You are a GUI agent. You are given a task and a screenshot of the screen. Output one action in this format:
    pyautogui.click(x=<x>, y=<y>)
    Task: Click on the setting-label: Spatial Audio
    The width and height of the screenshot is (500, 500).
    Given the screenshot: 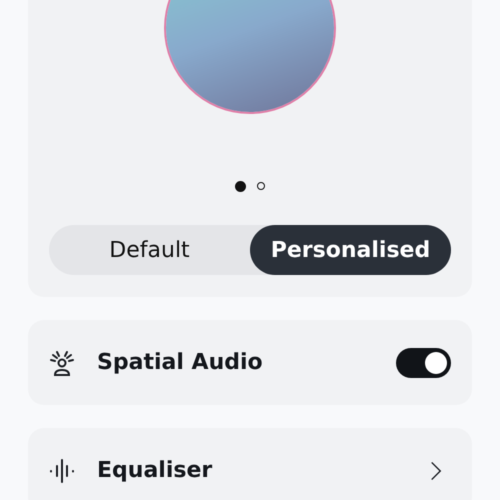 What is the action you would take?
    pyautogui.click(x=180, y=362)
    